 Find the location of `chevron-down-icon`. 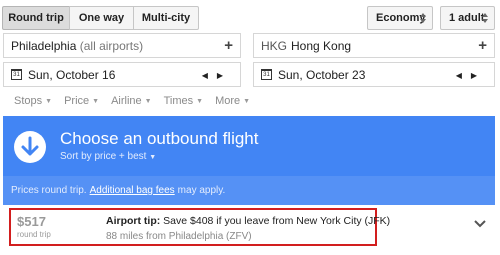

chevron-down-icon is located at coordinates (480, 224).